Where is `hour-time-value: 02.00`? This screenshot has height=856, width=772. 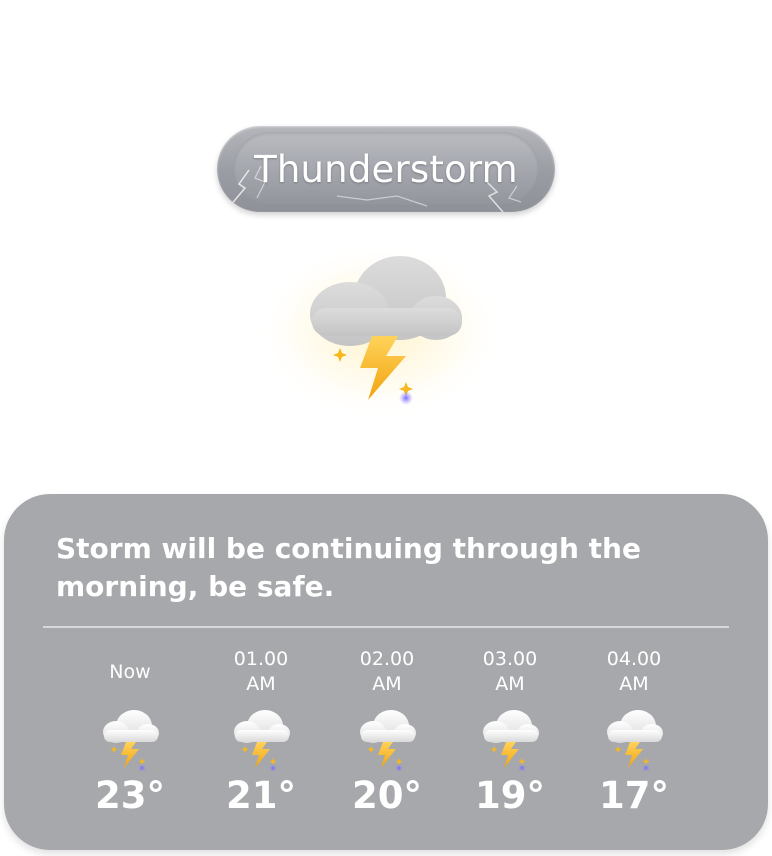 hour-time-value: 02.00 is located at coordinates (387, 659).